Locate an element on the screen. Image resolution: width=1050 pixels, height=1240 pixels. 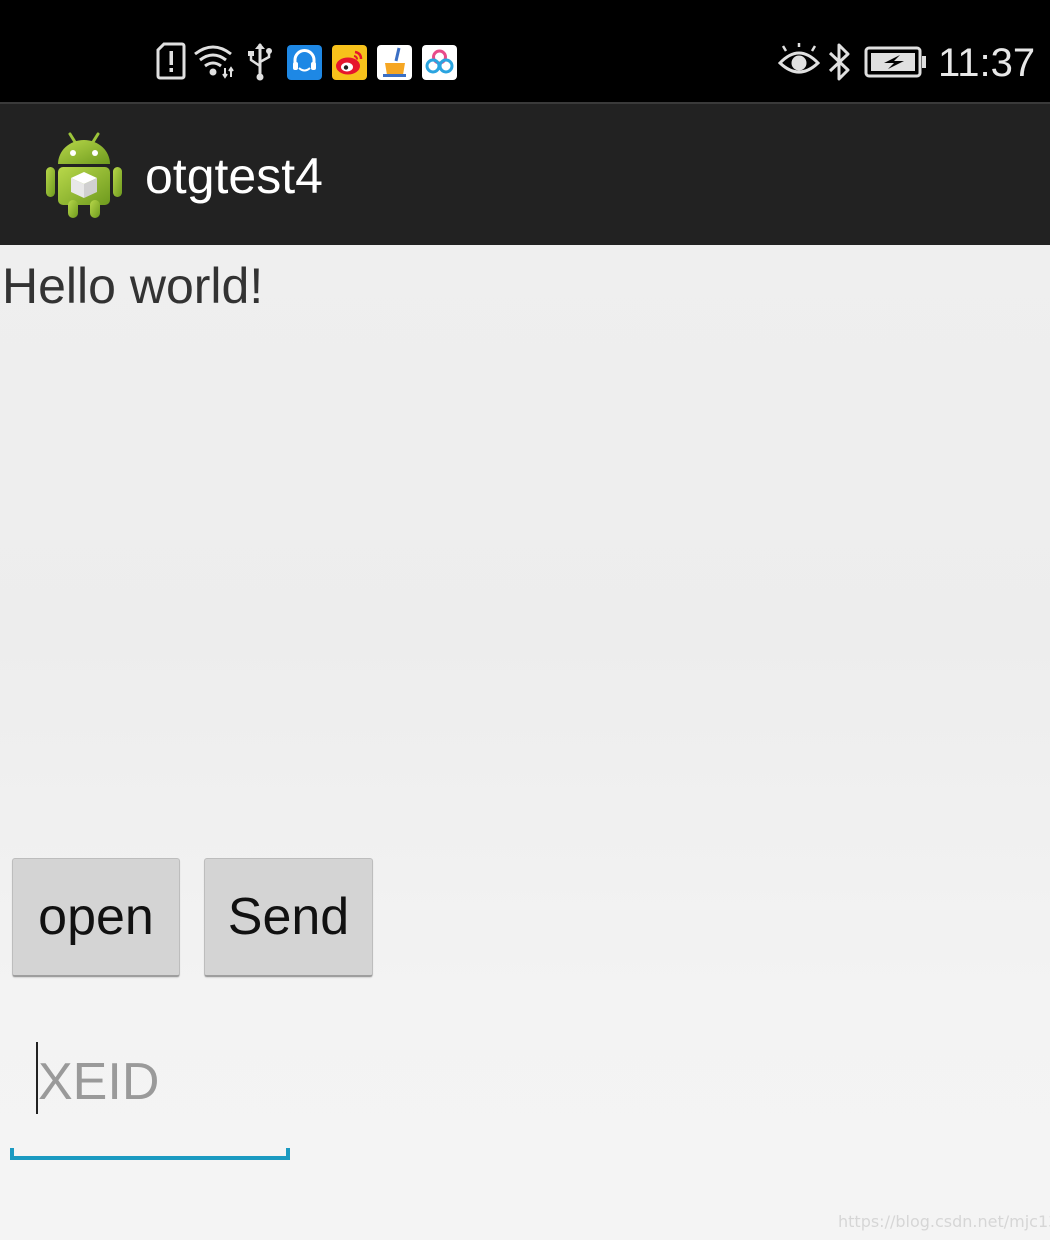
open-button: open is located at coordinates (96, 917).